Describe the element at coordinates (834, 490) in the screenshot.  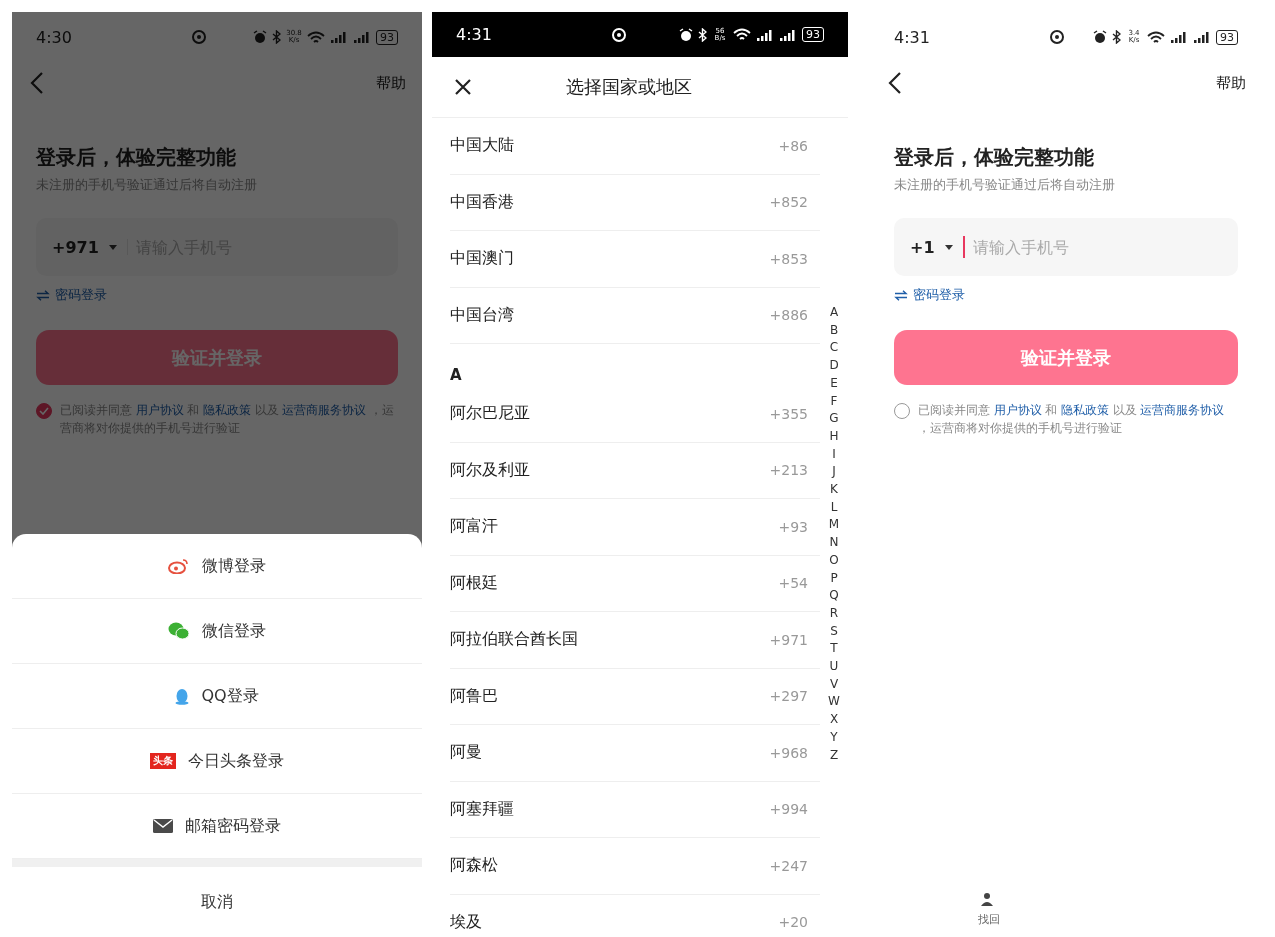
I see `index-letter: K` at that location.